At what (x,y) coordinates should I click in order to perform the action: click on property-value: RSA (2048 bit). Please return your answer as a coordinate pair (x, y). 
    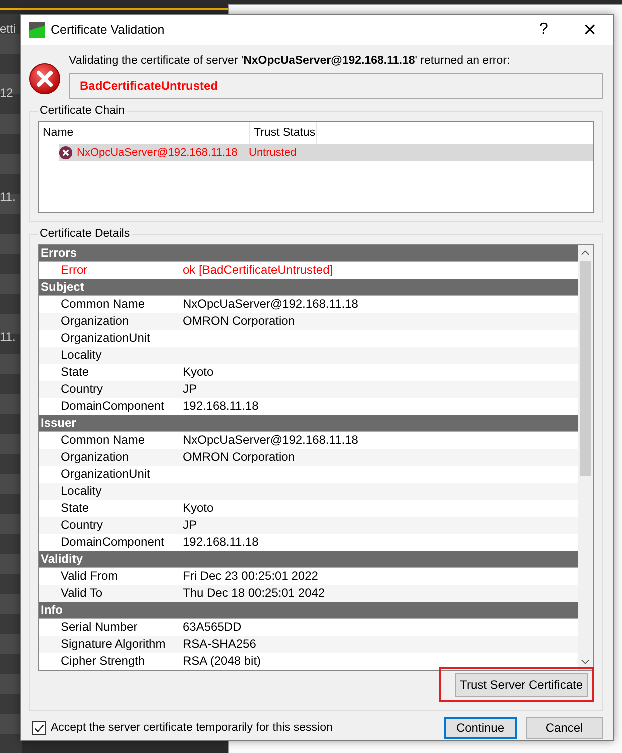
    Looking at the image, I should click on (222, 661).